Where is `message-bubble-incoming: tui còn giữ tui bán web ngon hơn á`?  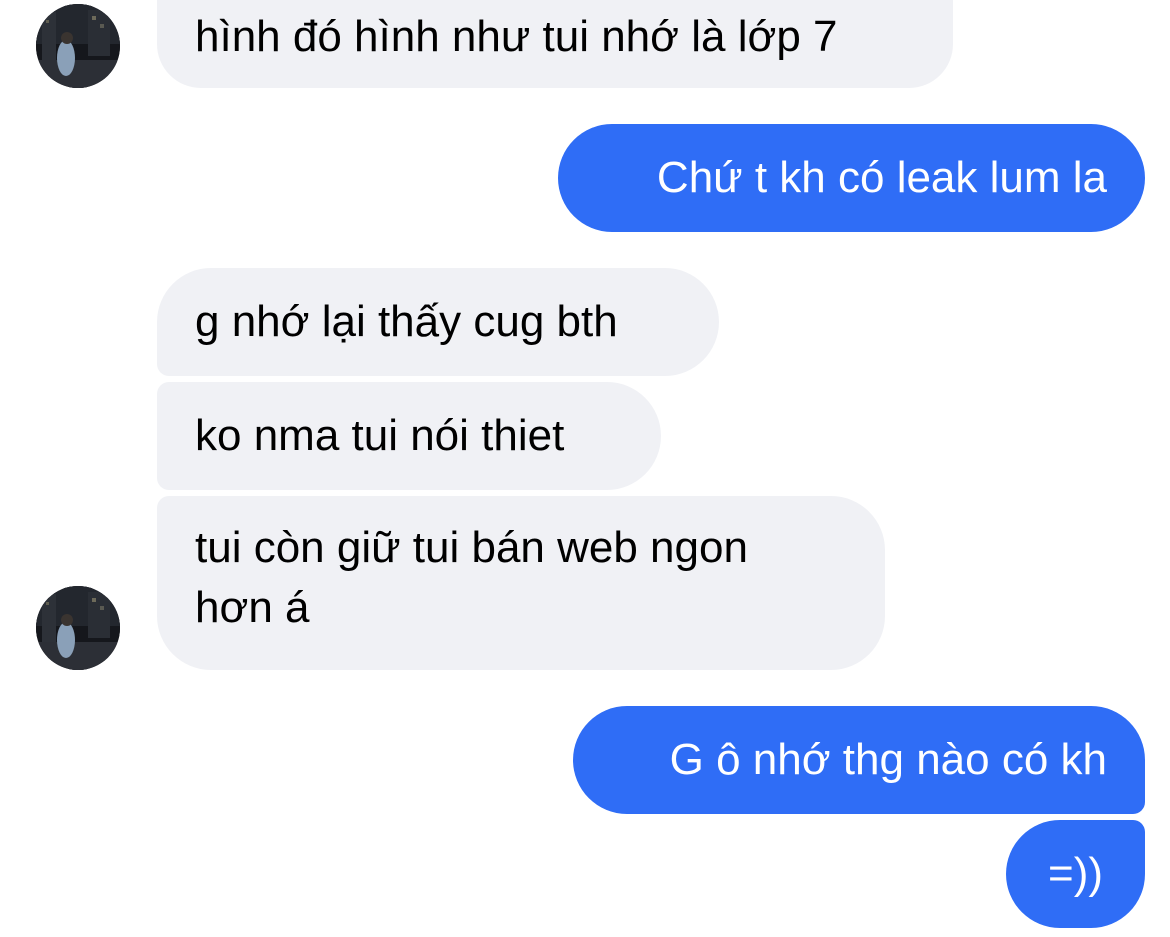
message-bubble-incoming: tui còn giữ tui bán web ngon hơn á is located at coordinates (521, 583).